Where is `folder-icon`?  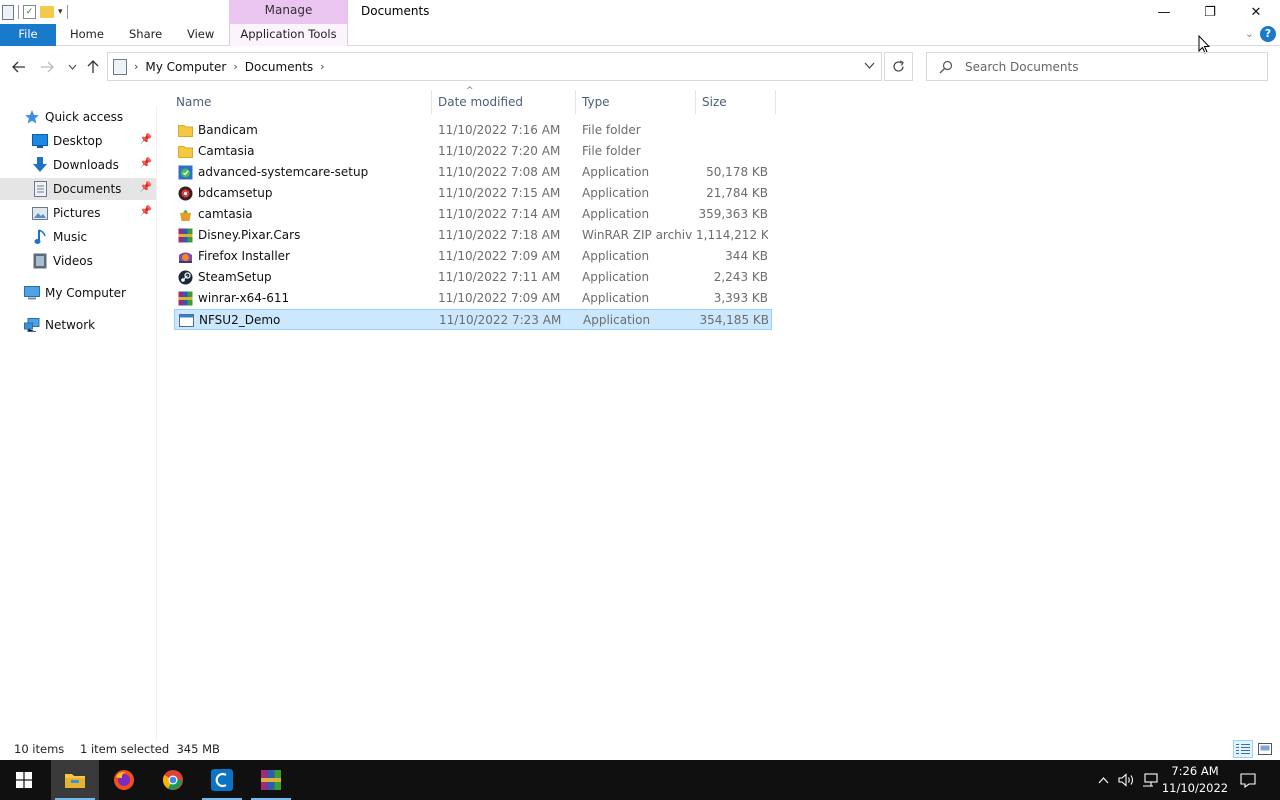 folder-icon is located at coordinates (185, 152).